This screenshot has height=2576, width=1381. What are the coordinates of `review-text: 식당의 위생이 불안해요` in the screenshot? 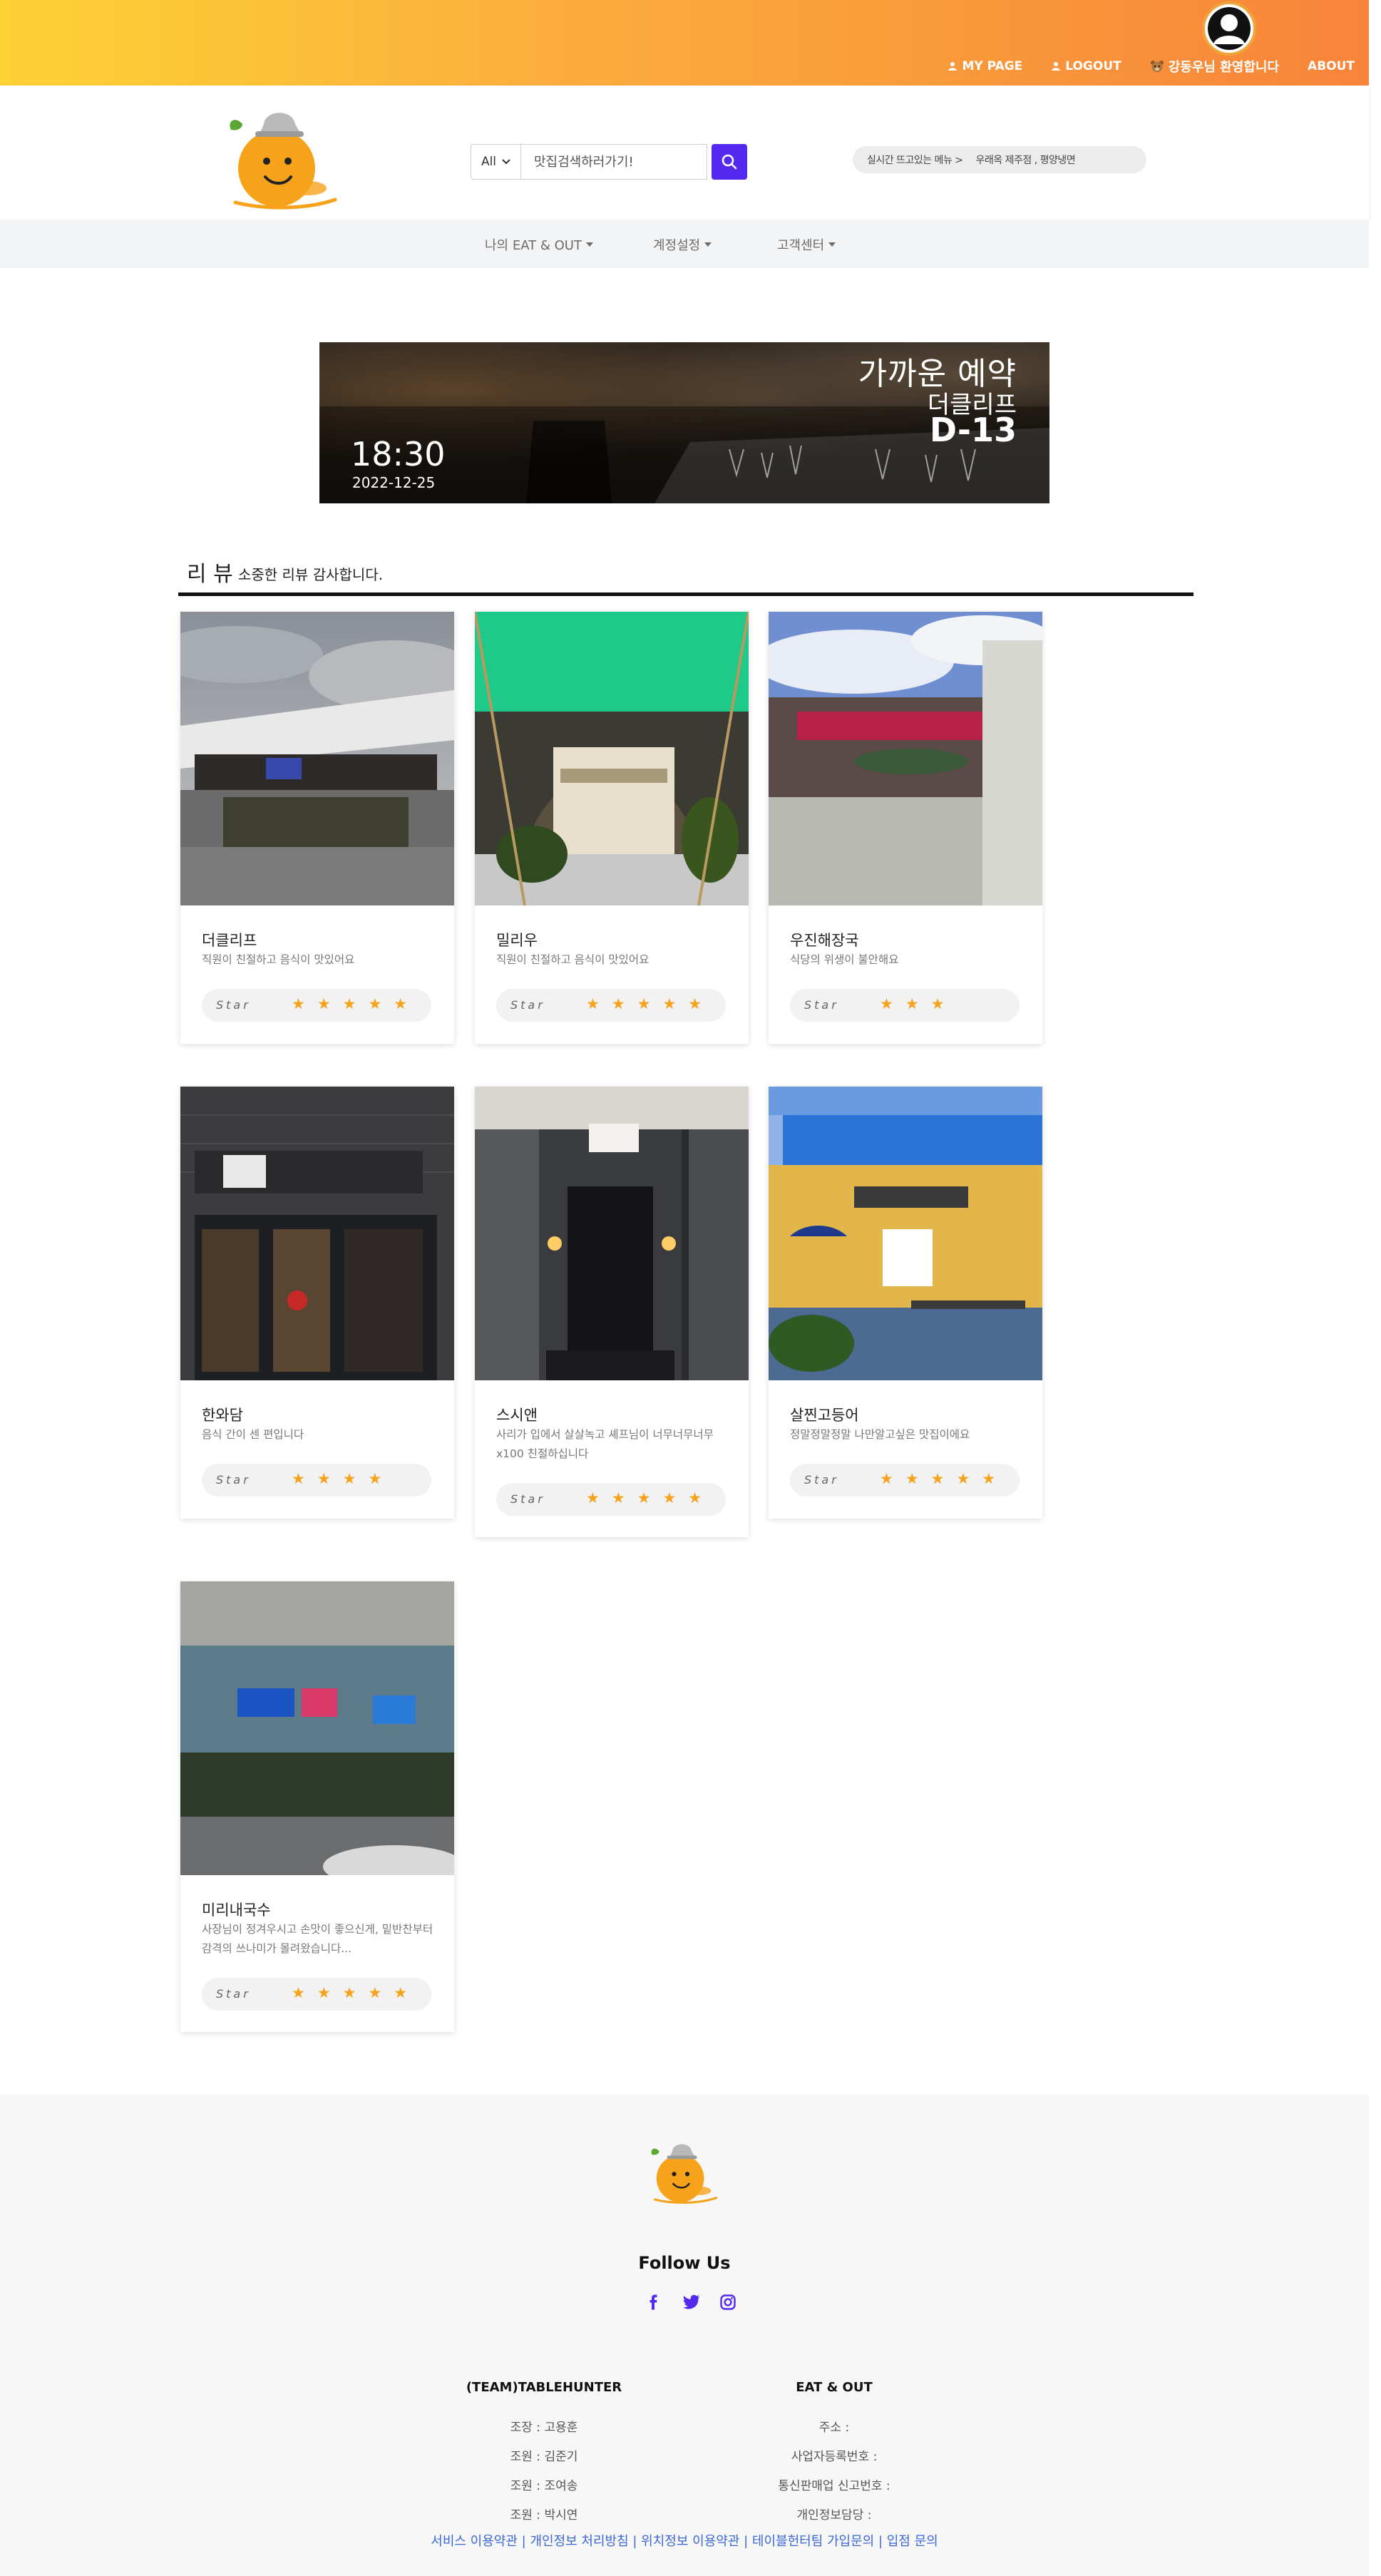 It's located at (844, 959).